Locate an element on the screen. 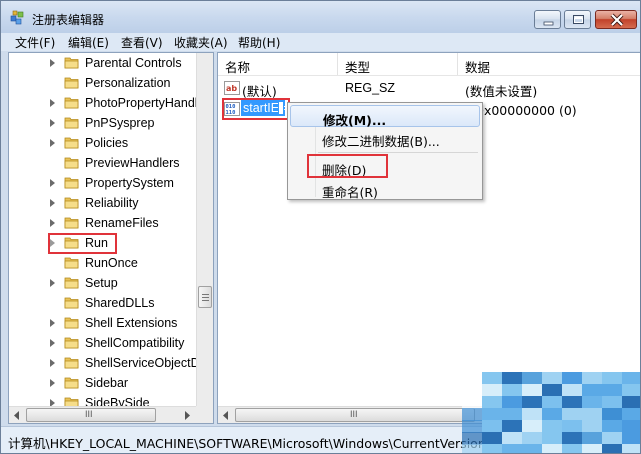 This screenshot has height=454, width=641. tree-item: Shell Extensions is located at coordinates (104, 323).